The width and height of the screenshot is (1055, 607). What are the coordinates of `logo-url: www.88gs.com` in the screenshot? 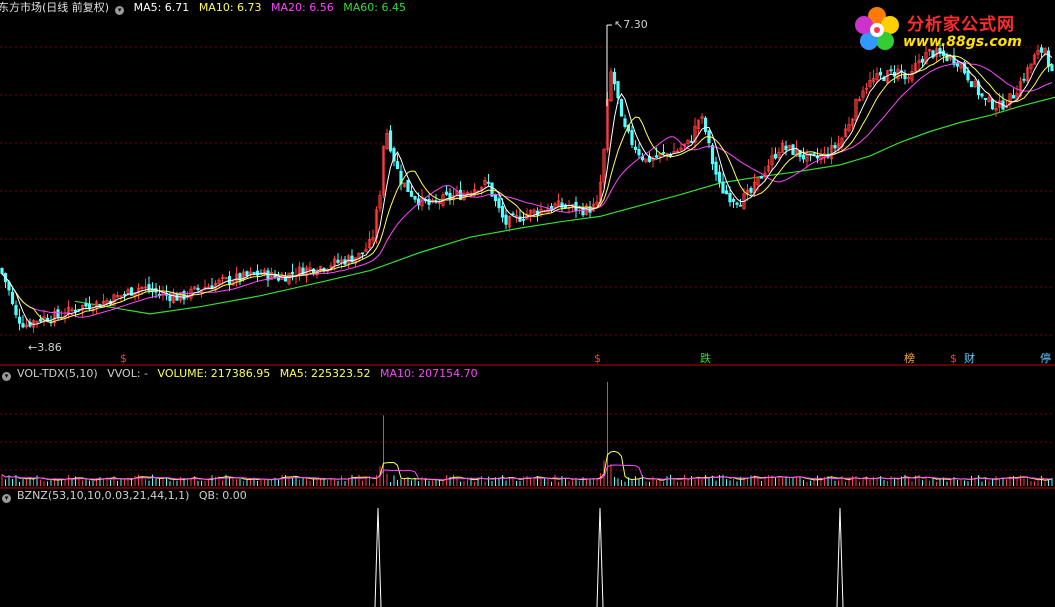 It's located at (962, 42).